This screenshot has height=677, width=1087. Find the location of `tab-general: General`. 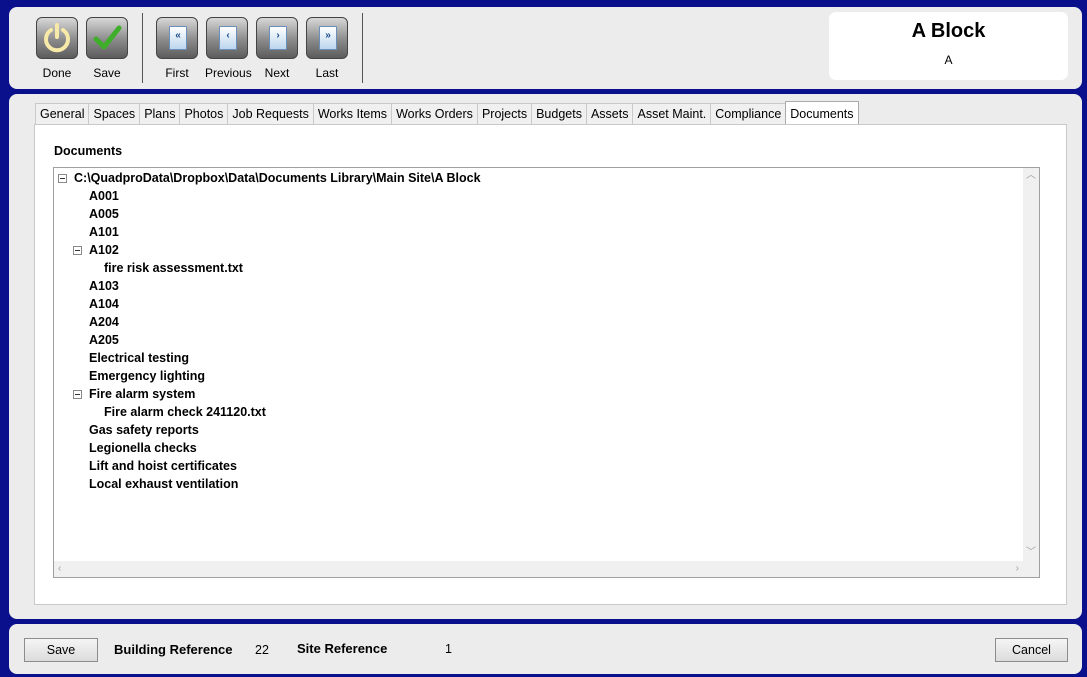

tab-general: General is located at coordinates (62, 113).